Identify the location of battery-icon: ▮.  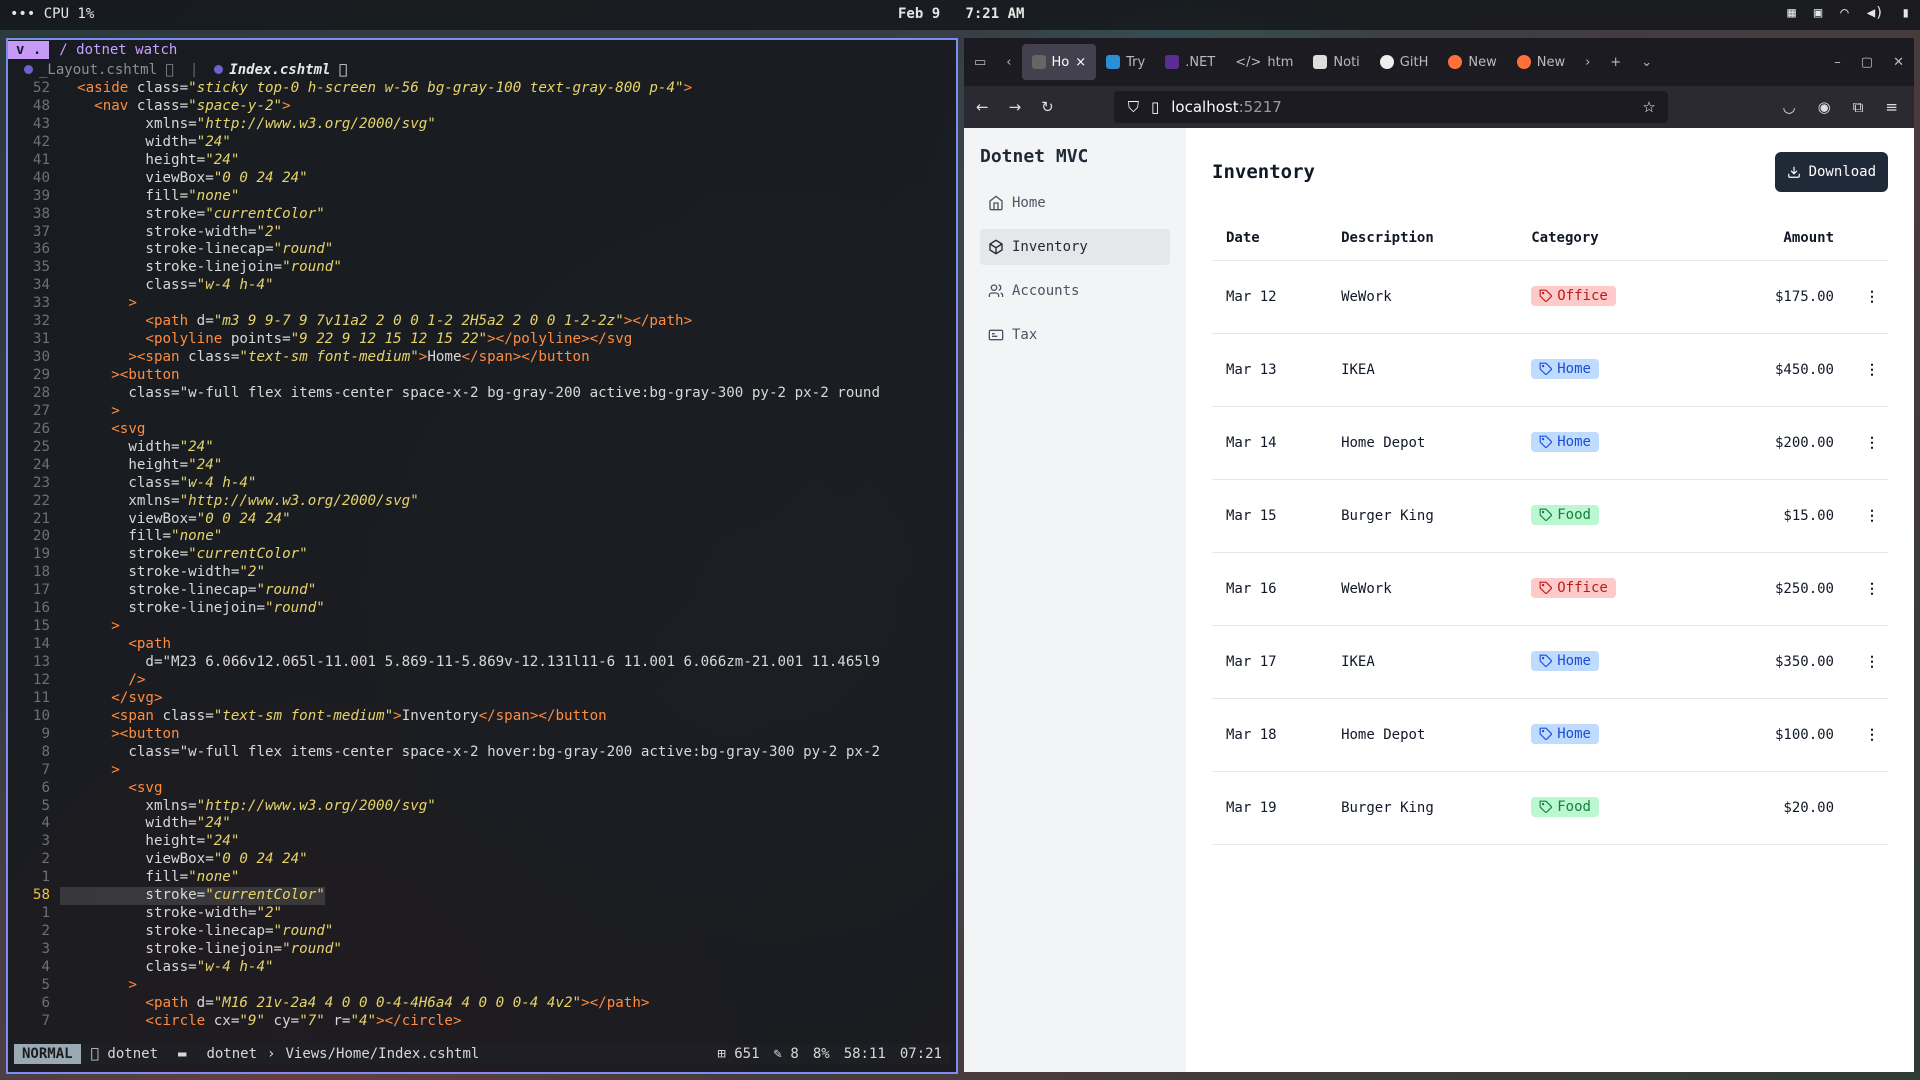
(1906, 13).